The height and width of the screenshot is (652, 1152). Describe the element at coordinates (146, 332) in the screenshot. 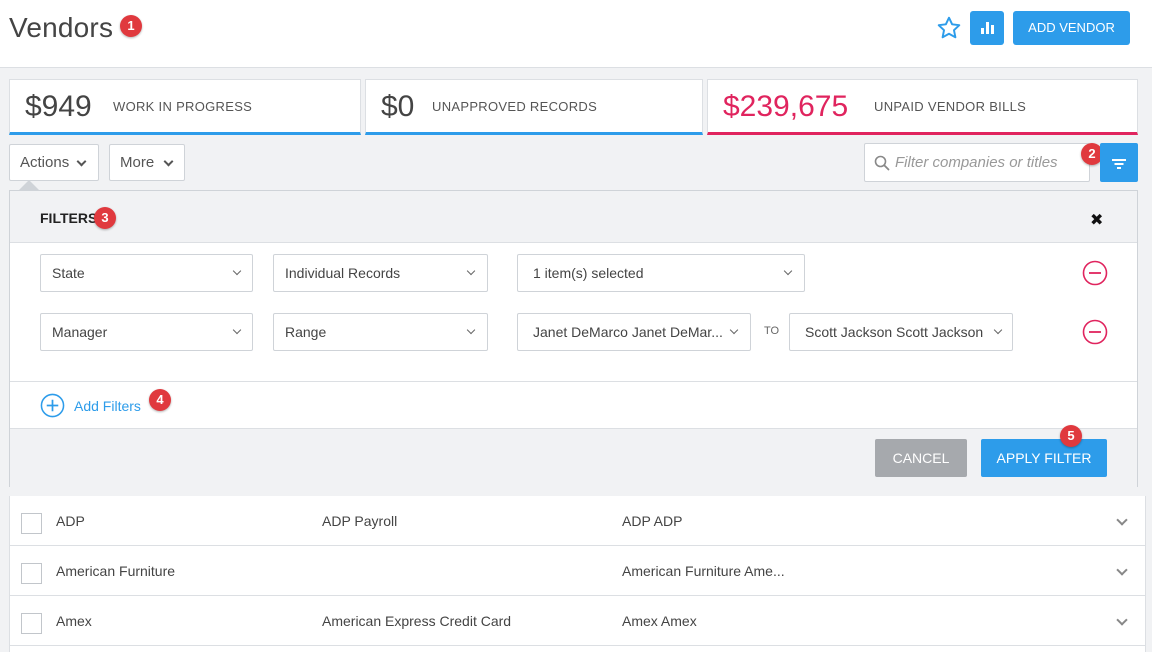

I see `filter-field-select: Manager` at that location.